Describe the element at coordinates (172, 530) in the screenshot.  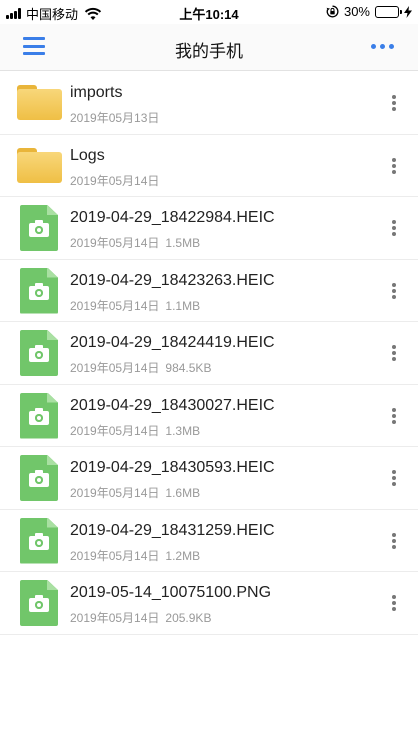
I see `file-name: 2019-04-29_18431259.HEIC` at that location.